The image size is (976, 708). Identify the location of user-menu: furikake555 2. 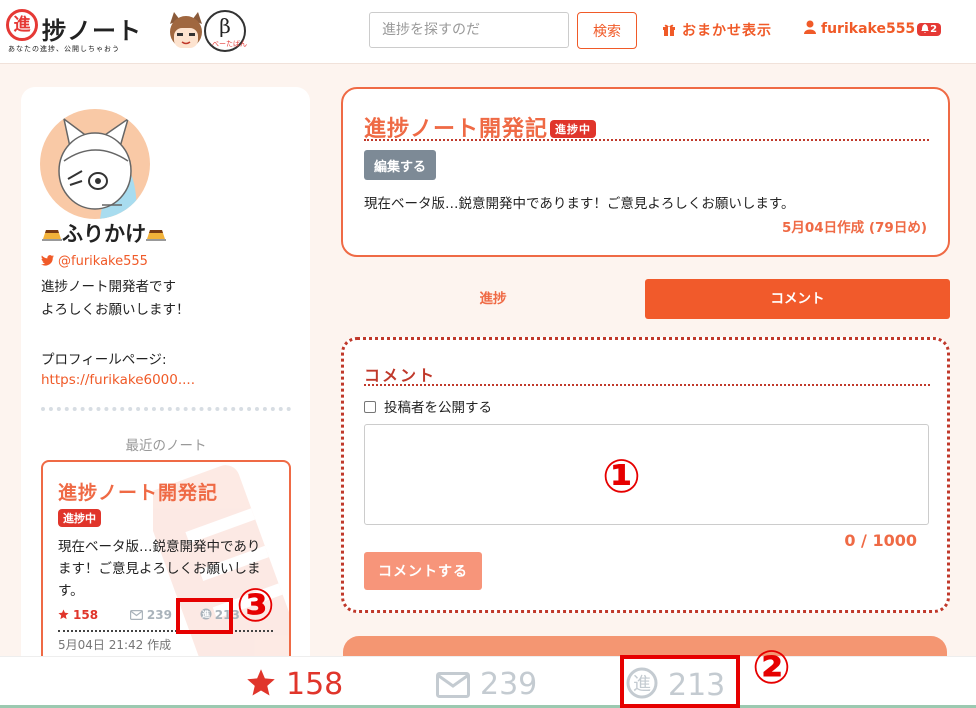
(873, 28).